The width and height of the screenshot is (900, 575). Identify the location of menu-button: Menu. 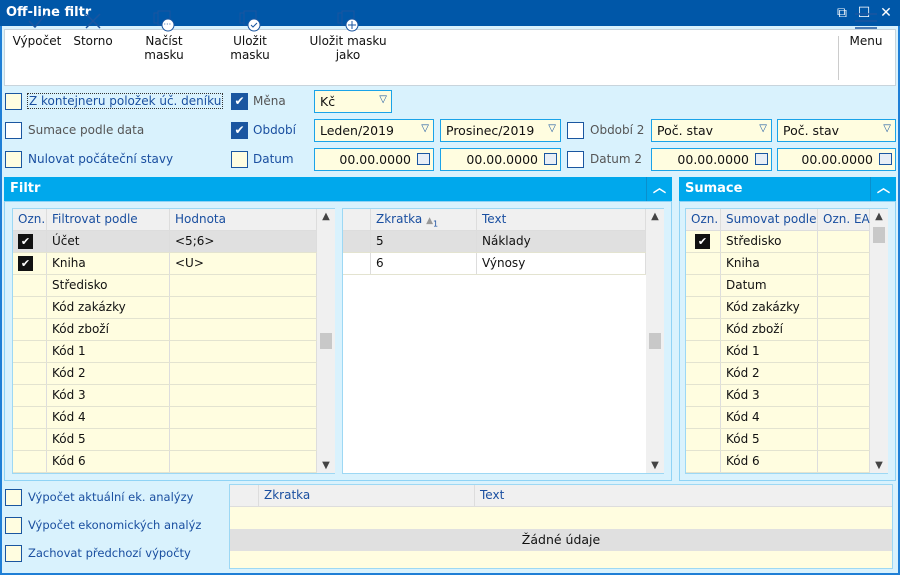
(866, 28).